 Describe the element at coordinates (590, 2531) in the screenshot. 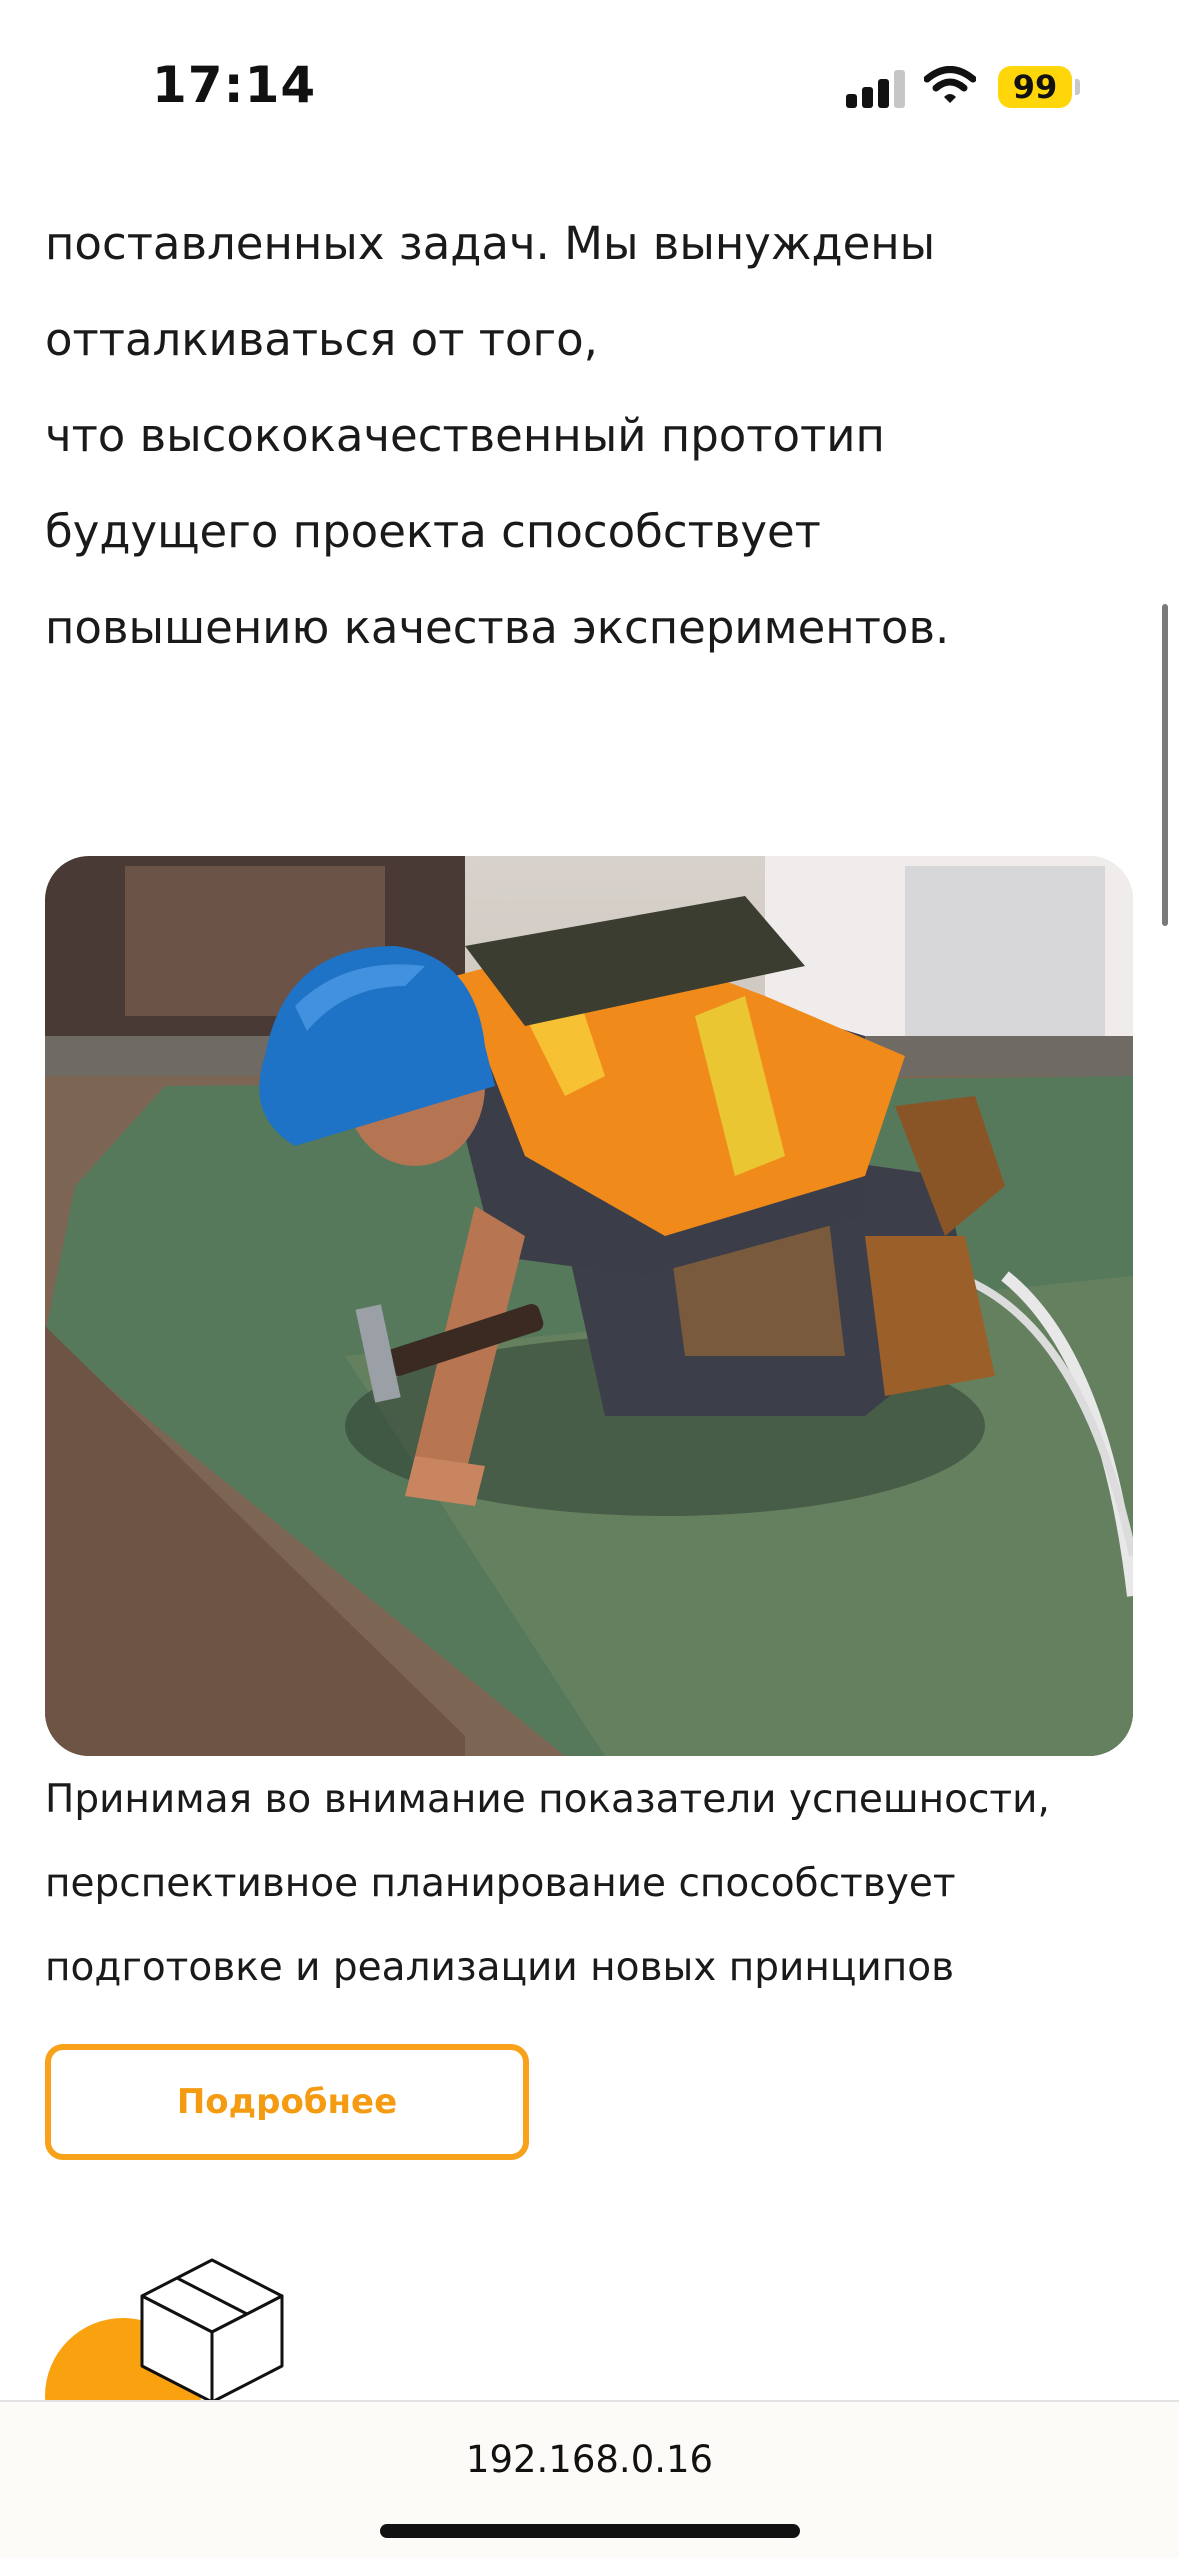

I see `home-indicator` at that location.